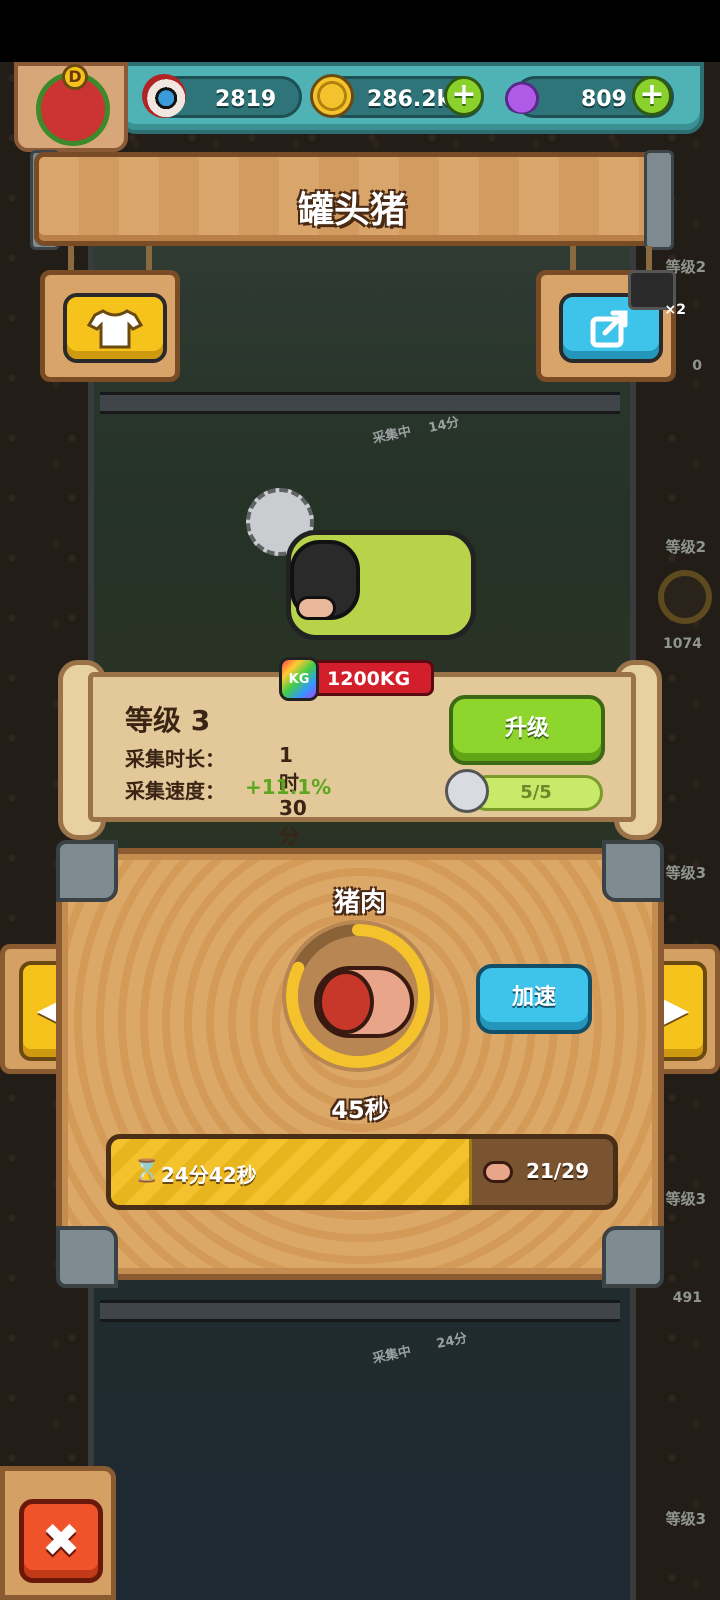 Image resolution: width=720 pixels, height=1600 pixels. Describe the element at coordinates (299, 679) in the screenshot. I see `kg-weight-icon: KG` at that location.